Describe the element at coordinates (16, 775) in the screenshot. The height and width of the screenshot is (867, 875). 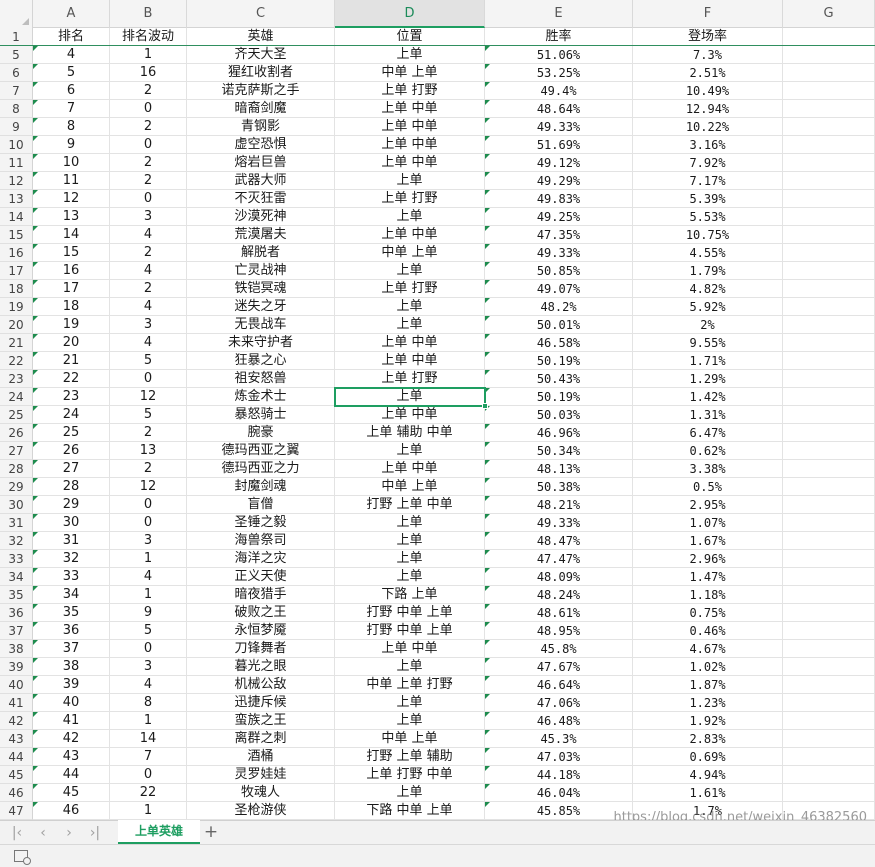
I see `row-header: 45` at that location.